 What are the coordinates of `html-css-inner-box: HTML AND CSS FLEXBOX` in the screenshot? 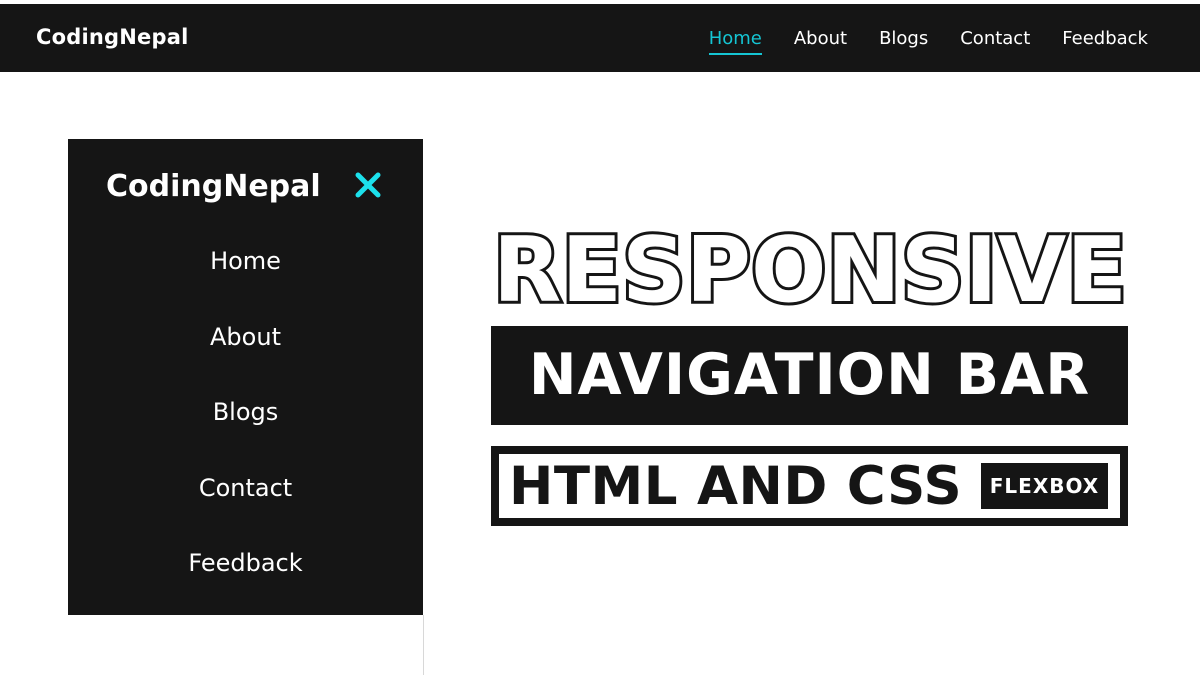 It's located at (809, 486).